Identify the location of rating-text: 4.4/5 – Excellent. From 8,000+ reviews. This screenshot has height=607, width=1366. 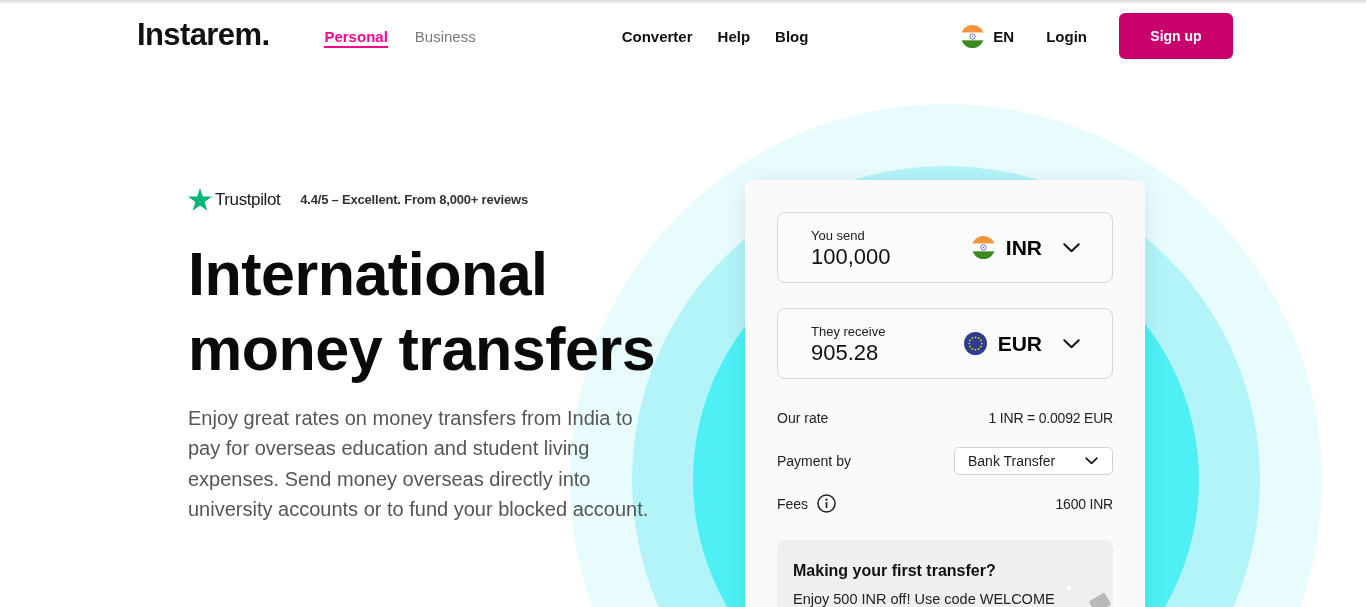
(414, 199).